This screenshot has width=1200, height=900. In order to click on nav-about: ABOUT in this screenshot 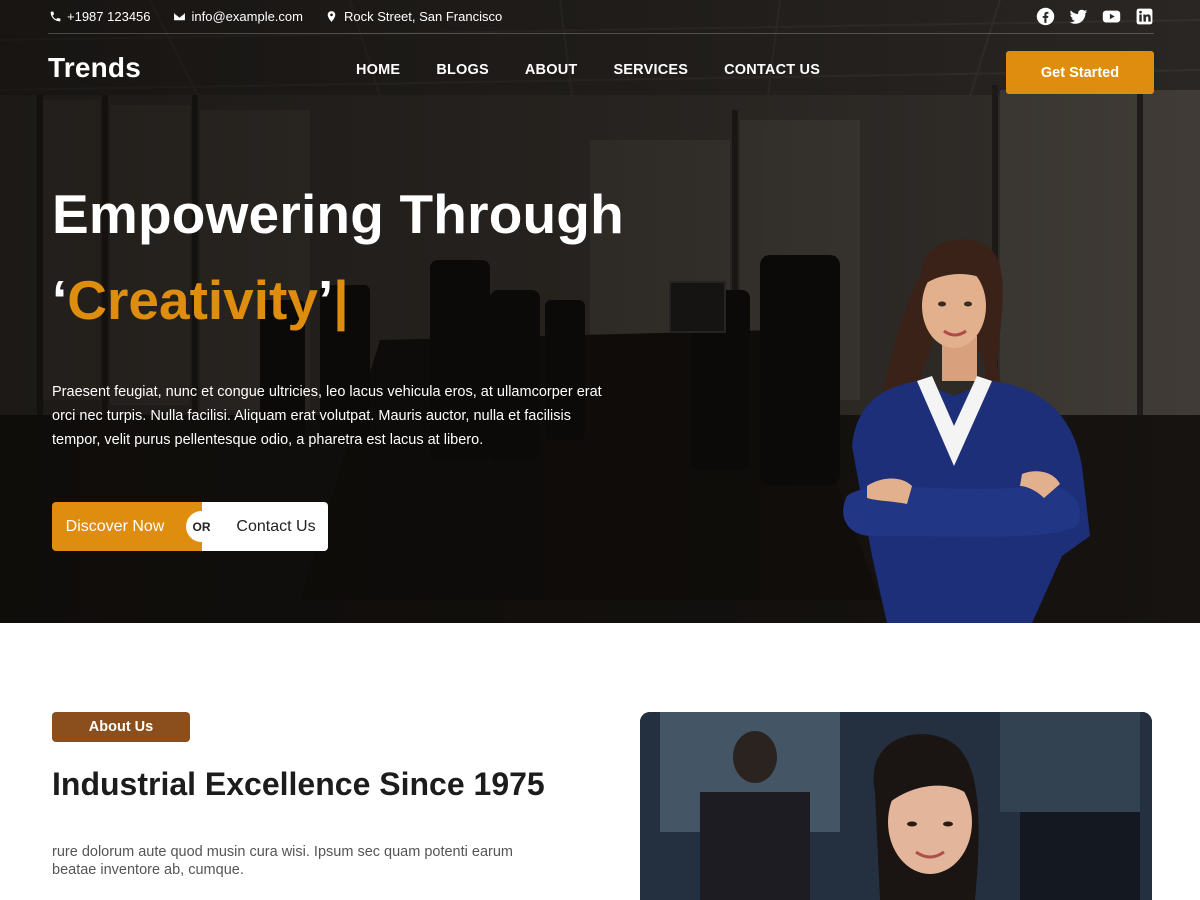, I will do `click(551, 70)`.